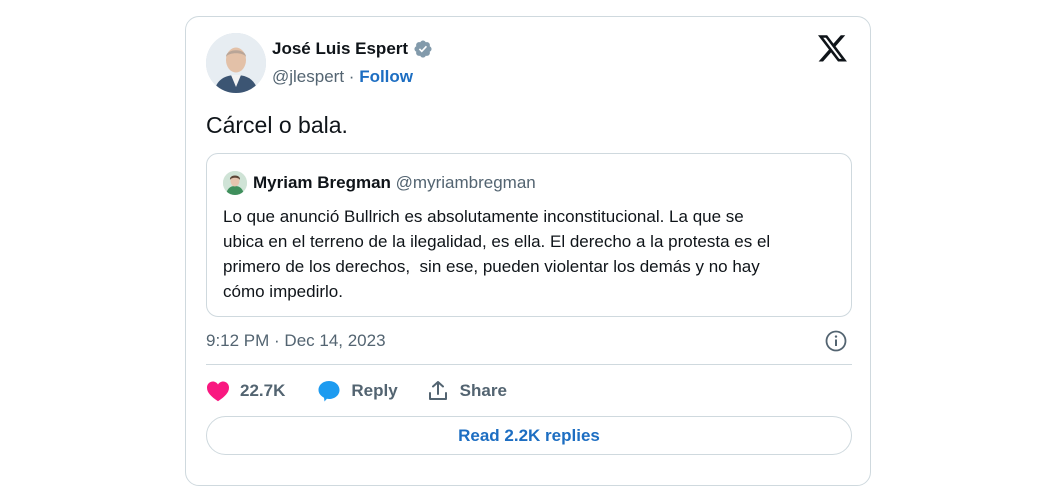 This screenshot has width=1047, height=486. What do you see at coordinates (308, 76) in the screenshot?
I see `author-handle: @jlespert` at bounding box center [308, 76].